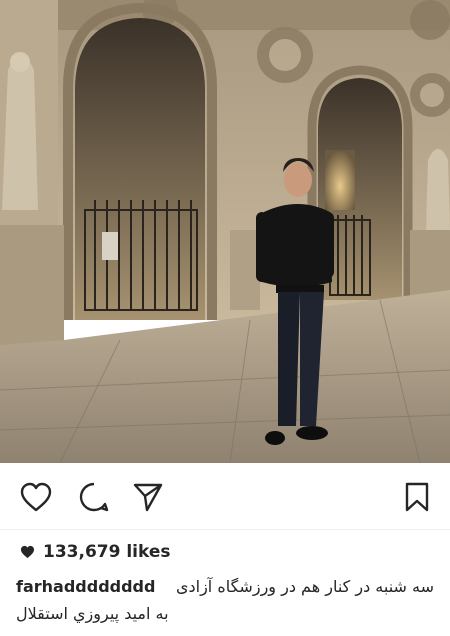 Image resolution: width=450 pixels, height=636 pixels. Describe the element at coordinates (148, 497) in the screenshot. I see `share-icon` at that location.